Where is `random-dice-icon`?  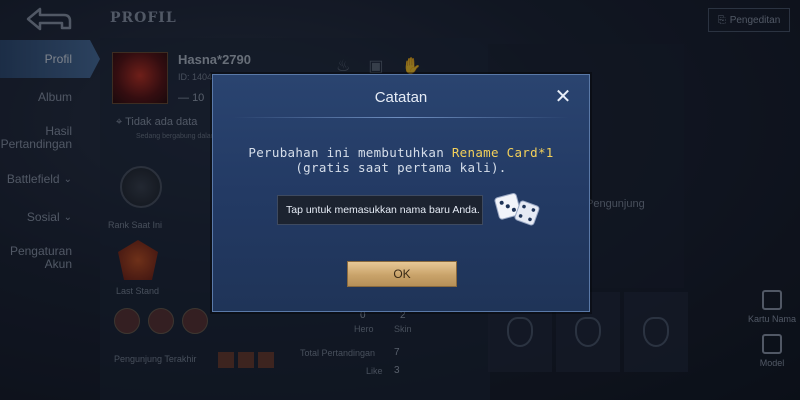
random-dice-icon is located at coordinates (518, 209).